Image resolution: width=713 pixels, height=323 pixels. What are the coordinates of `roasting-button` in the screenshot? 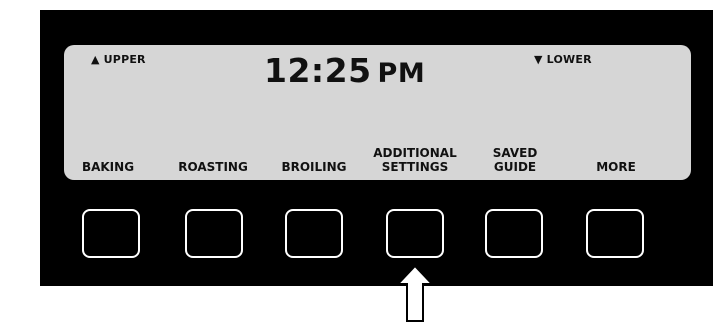 It's located at (214, 233).